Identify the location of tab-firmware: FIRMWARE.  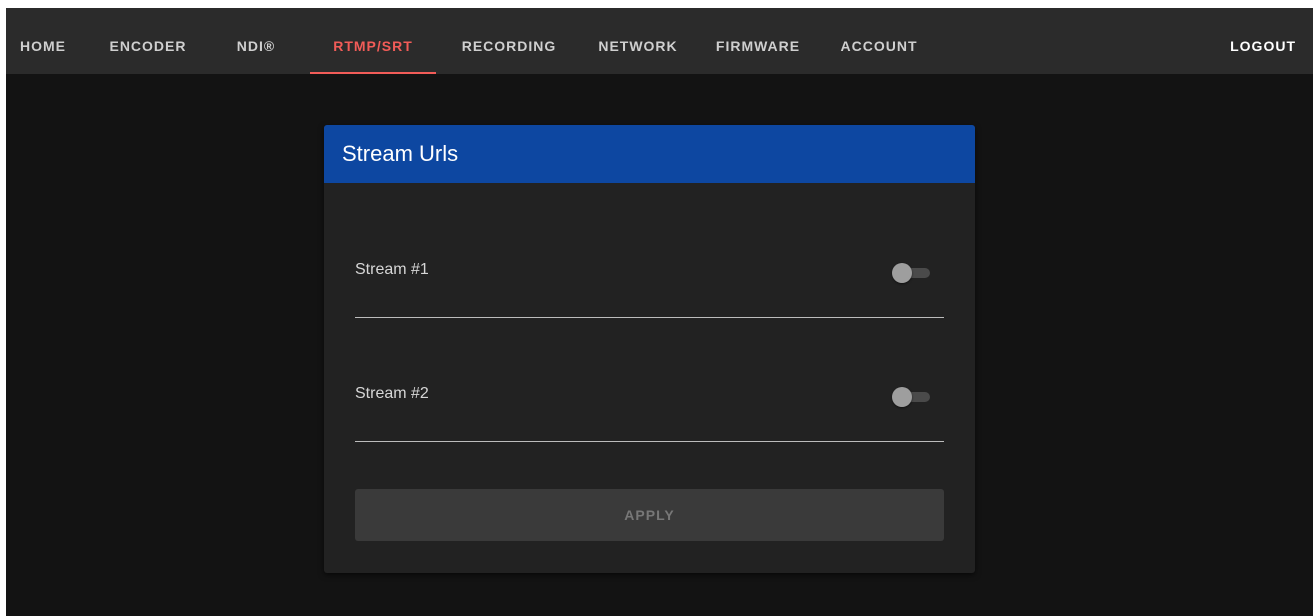
(758, 41).